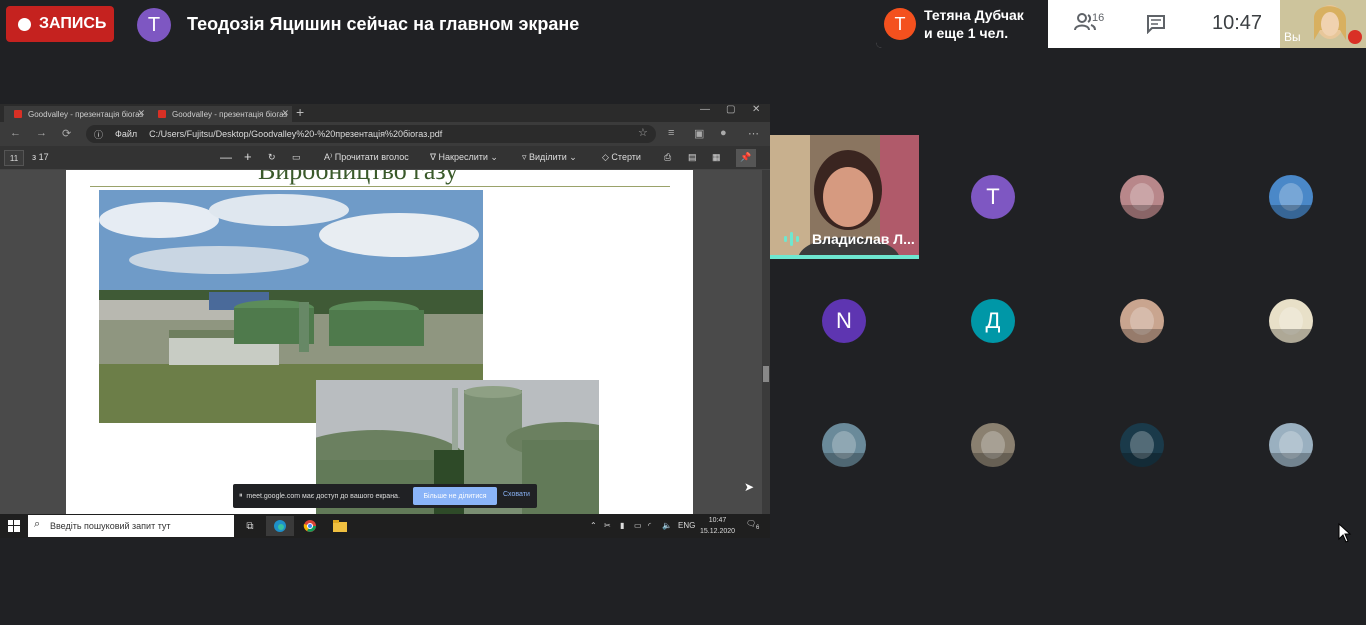  Describe the element at coordinates (60, 24) in the screenshot. I see `record-button: ЗАПИСЬ` at that location.